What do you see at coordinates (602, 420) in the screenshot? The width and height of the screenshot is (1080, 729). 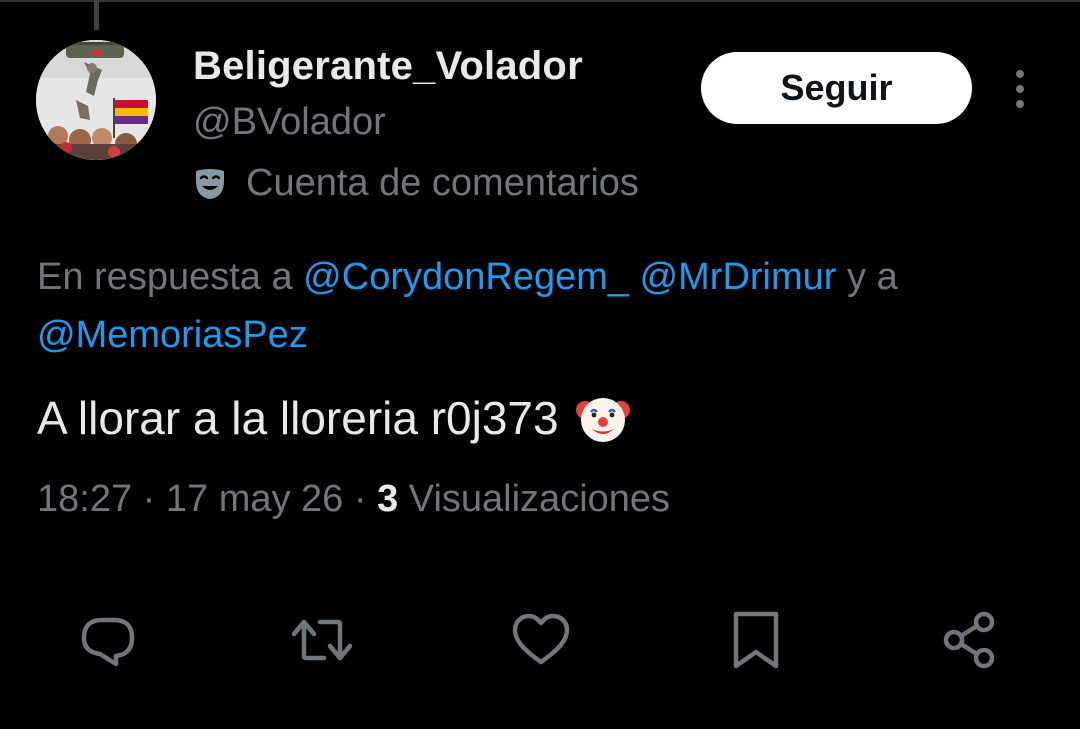 I see `clown-face-icon` at bounding box center [602, 420].